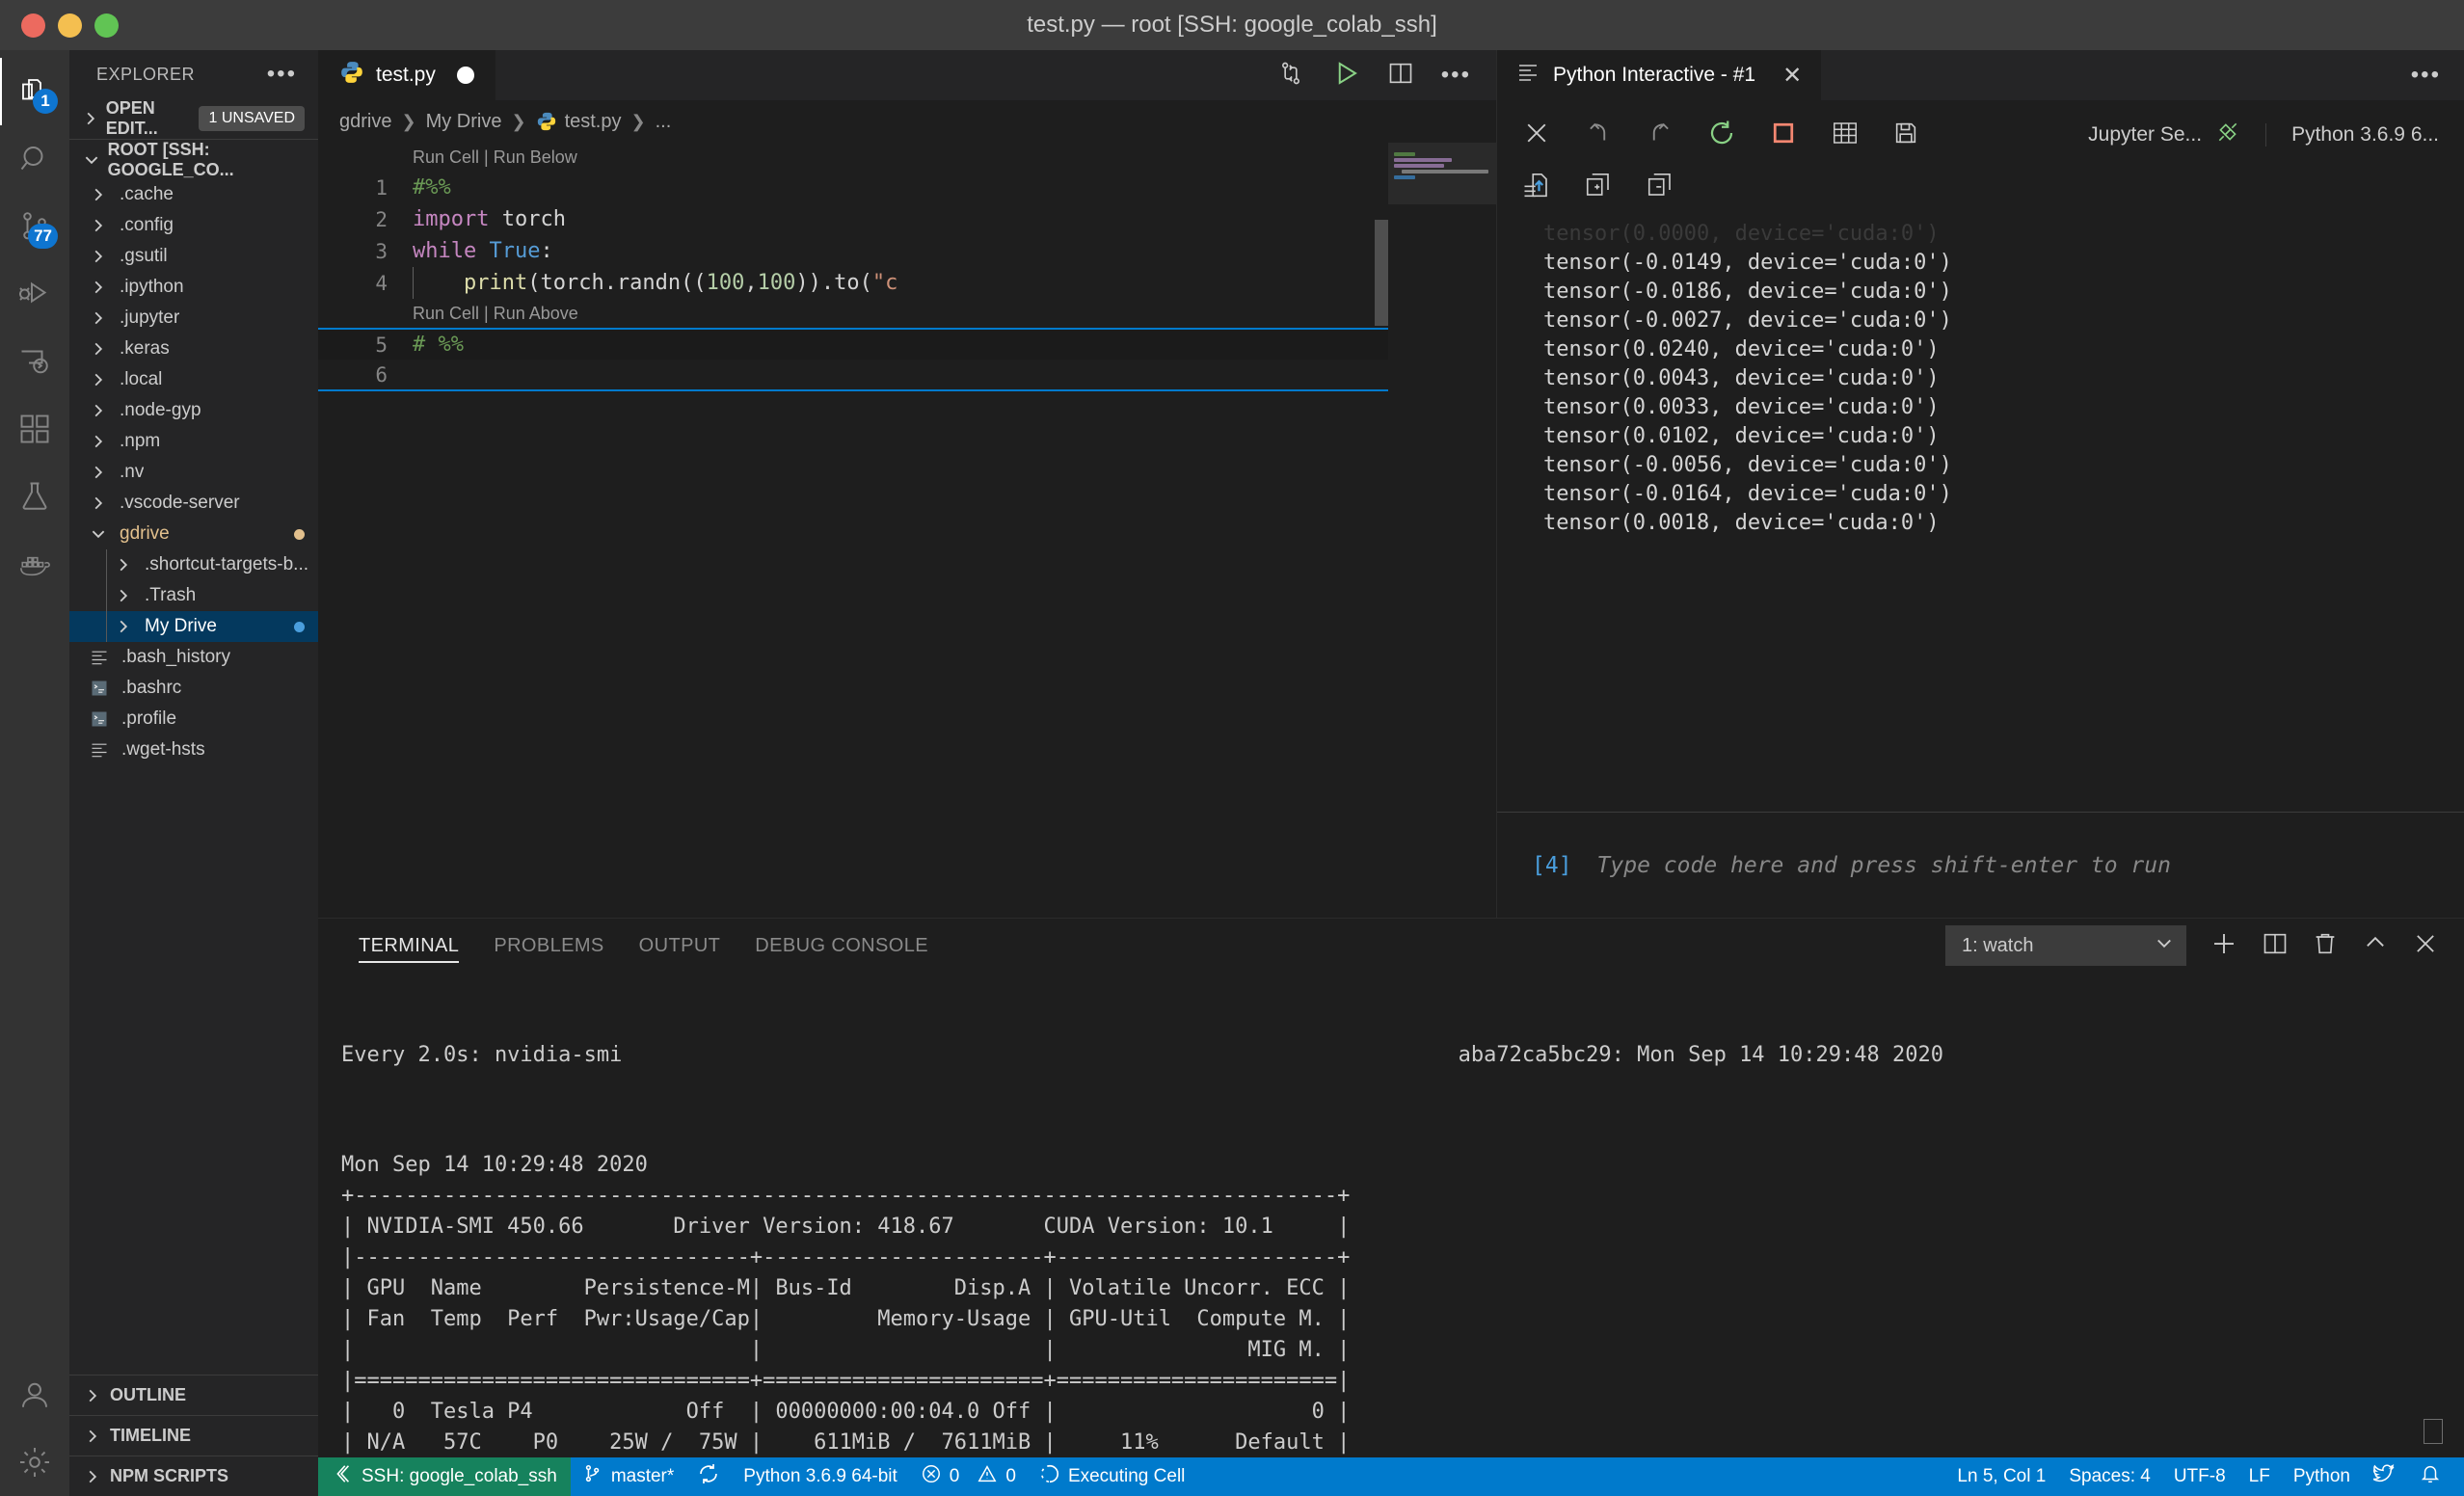 The width and height of the screenshot is (2464, 1496). What do you see at coordinates (35, 1462) in the screenshot?
I see `activity-item-settings` at bounding box center [35, 1462].